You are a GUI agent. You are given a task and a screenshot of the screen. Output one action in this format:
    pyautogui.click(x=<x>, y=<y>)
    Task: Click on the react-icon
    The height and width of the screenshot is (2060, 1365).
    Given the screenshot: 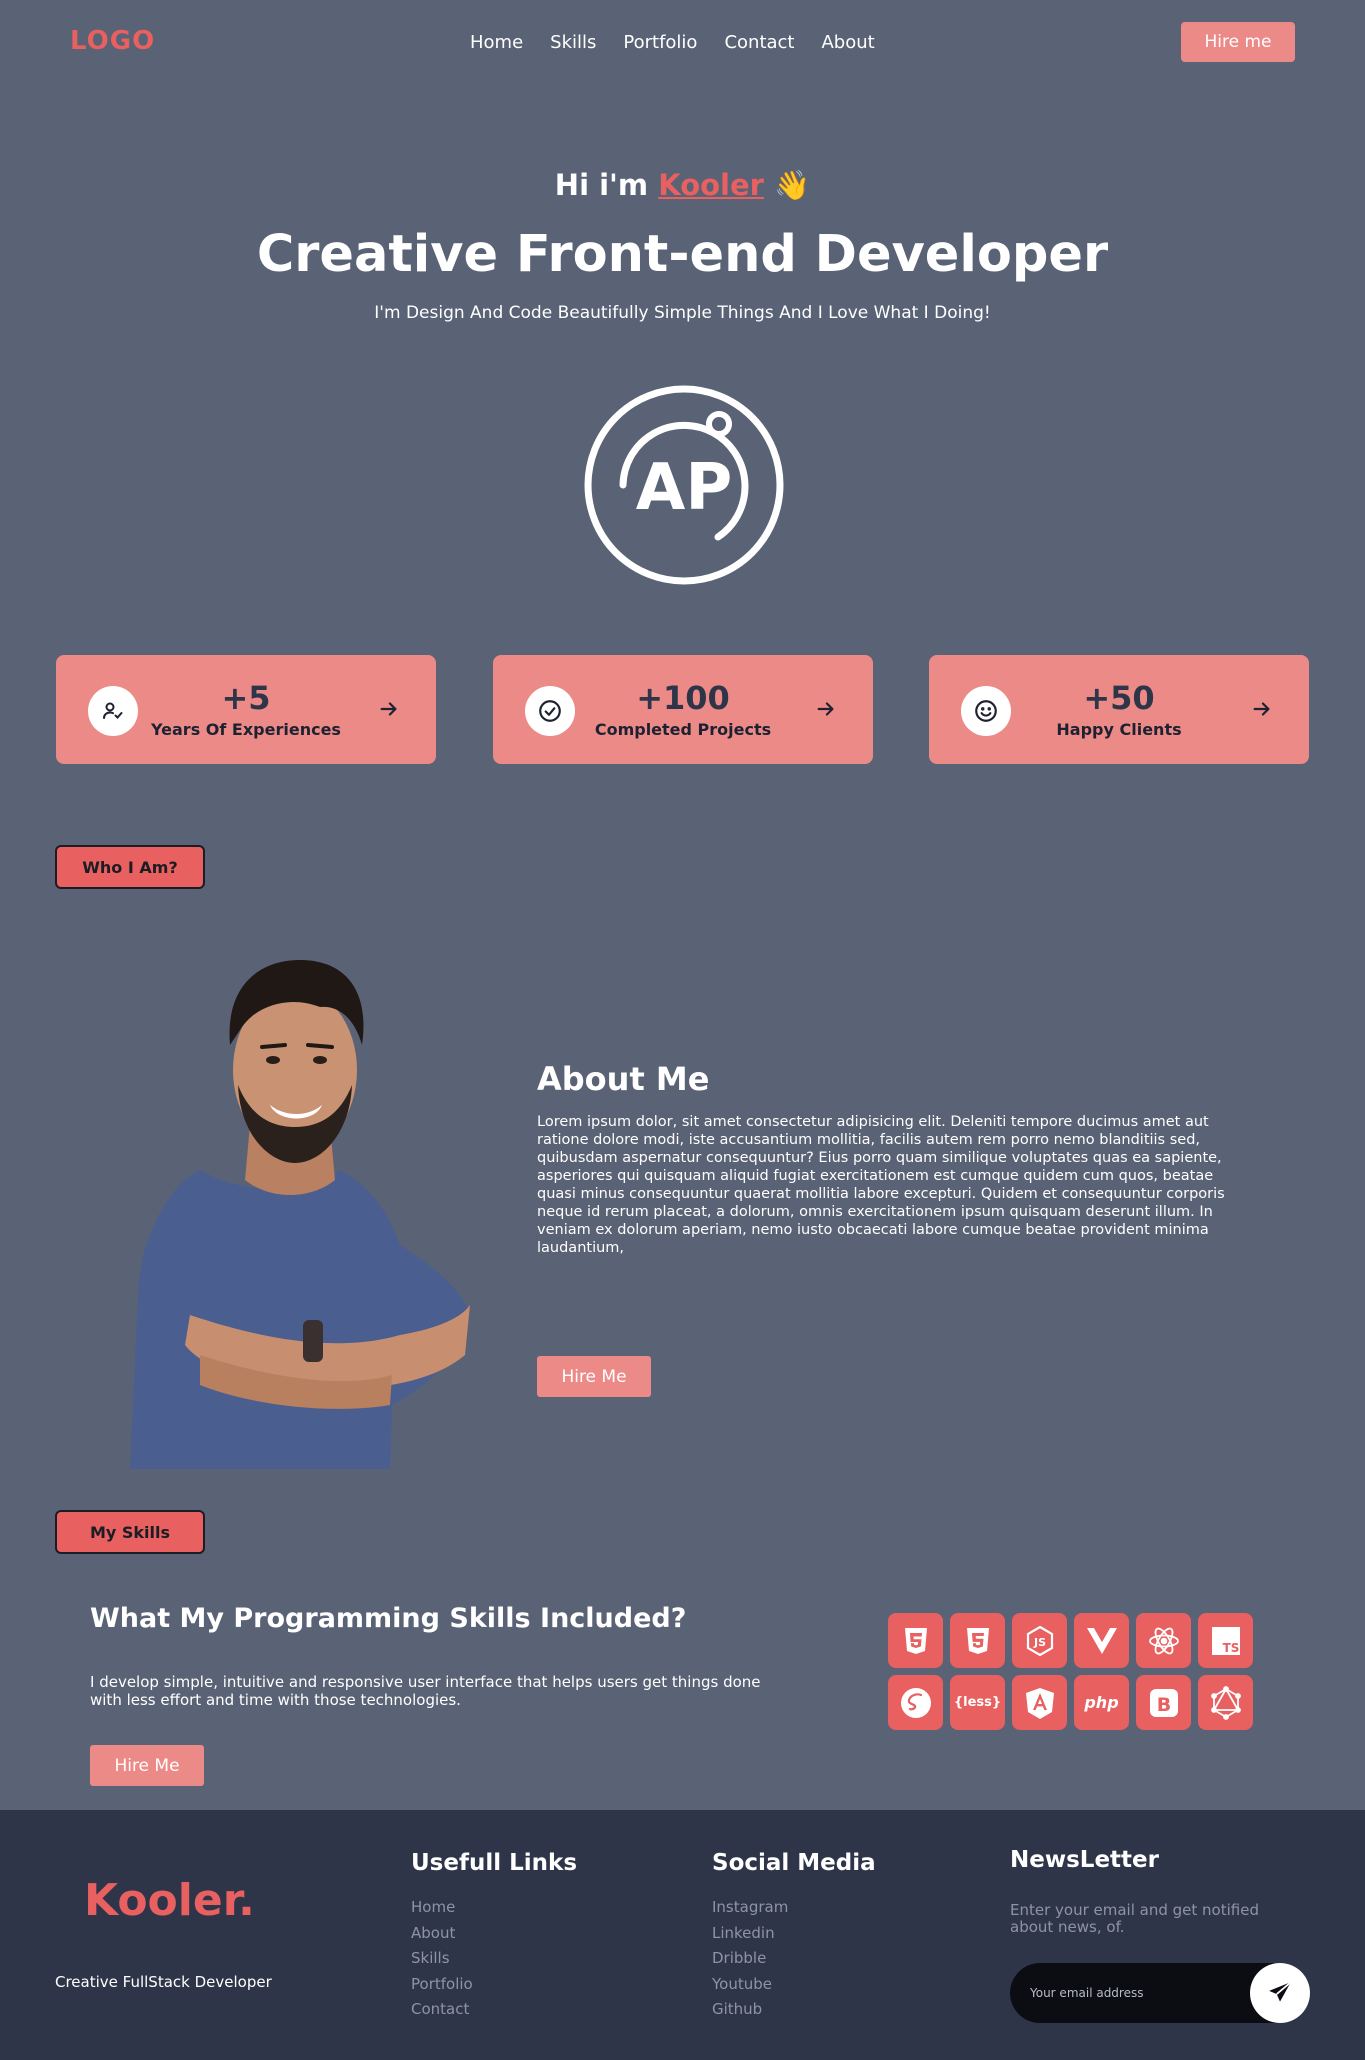 What is the action you would take?
    pyautogui.click(x=1163, y=1640)
    